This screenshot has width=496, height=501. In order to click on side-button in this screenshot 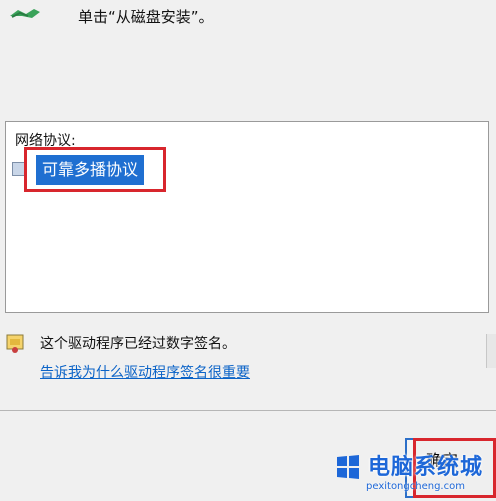, I will do `click(491, 351)`.